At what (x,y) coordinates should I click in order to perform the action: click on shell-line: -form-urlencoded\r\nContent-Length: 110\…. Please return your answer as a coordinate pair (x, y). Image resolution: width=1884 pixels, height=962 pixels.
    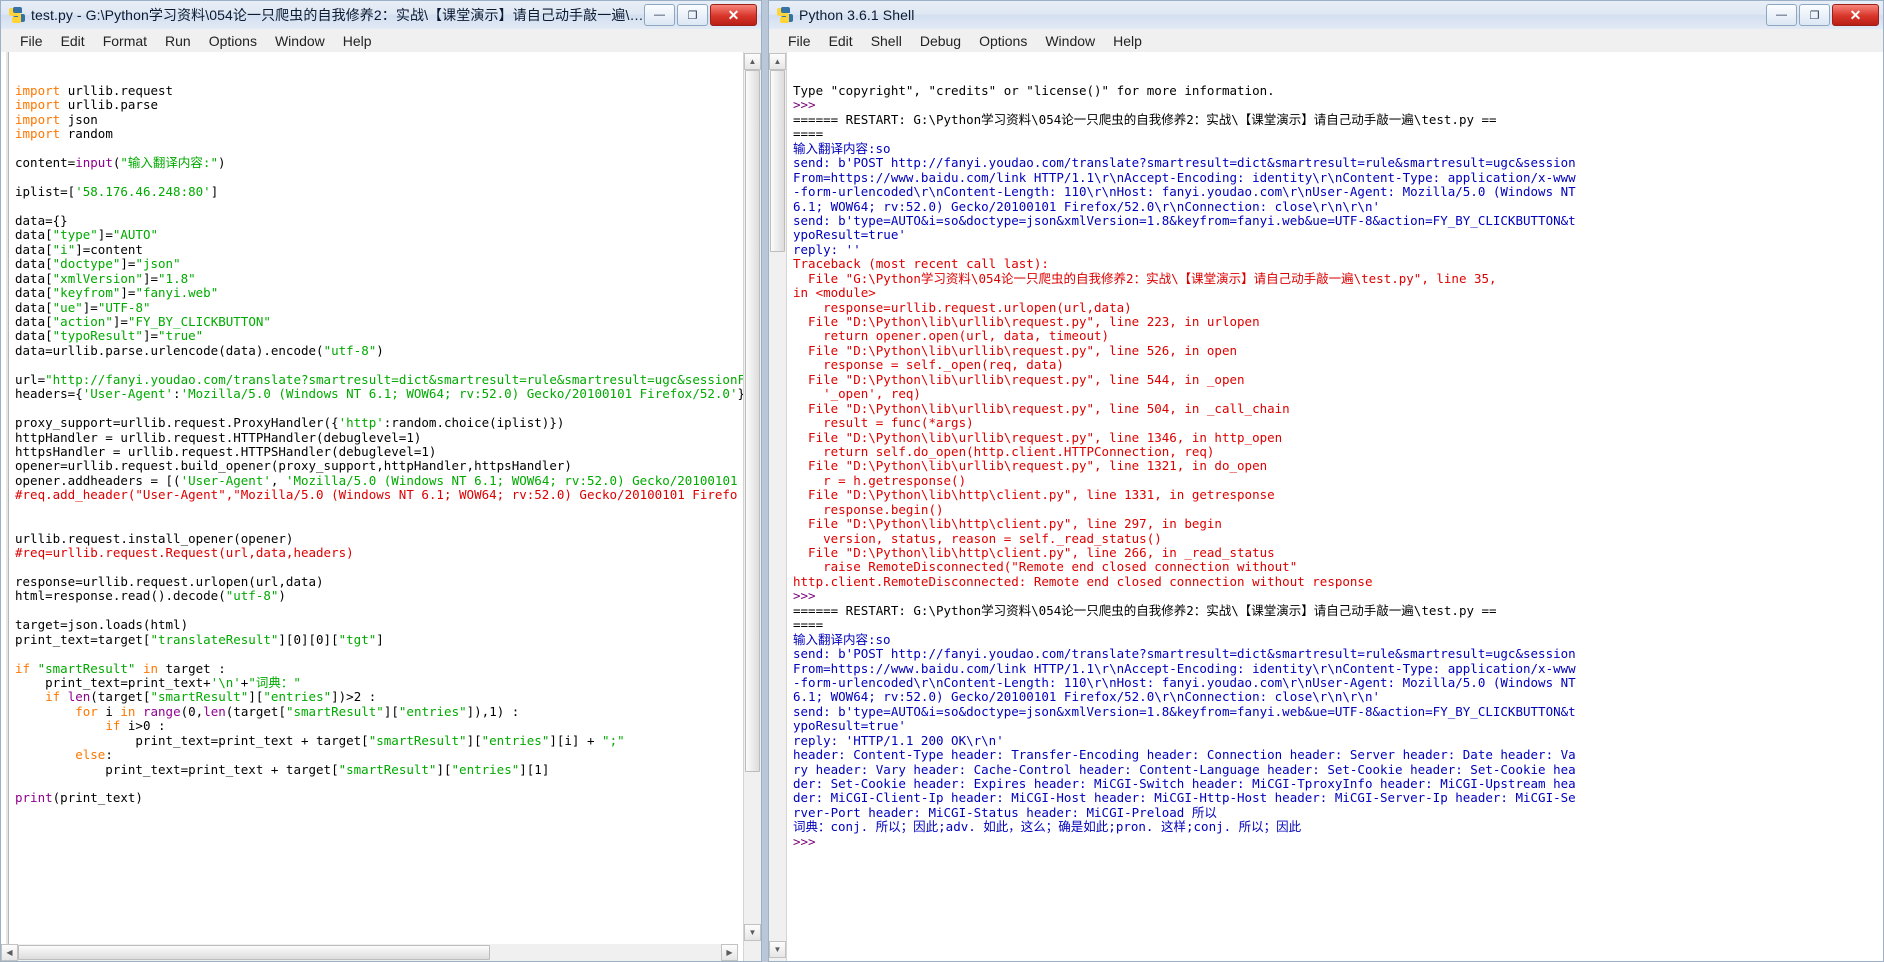
    Looking at the image, I should click on (1338, 682).